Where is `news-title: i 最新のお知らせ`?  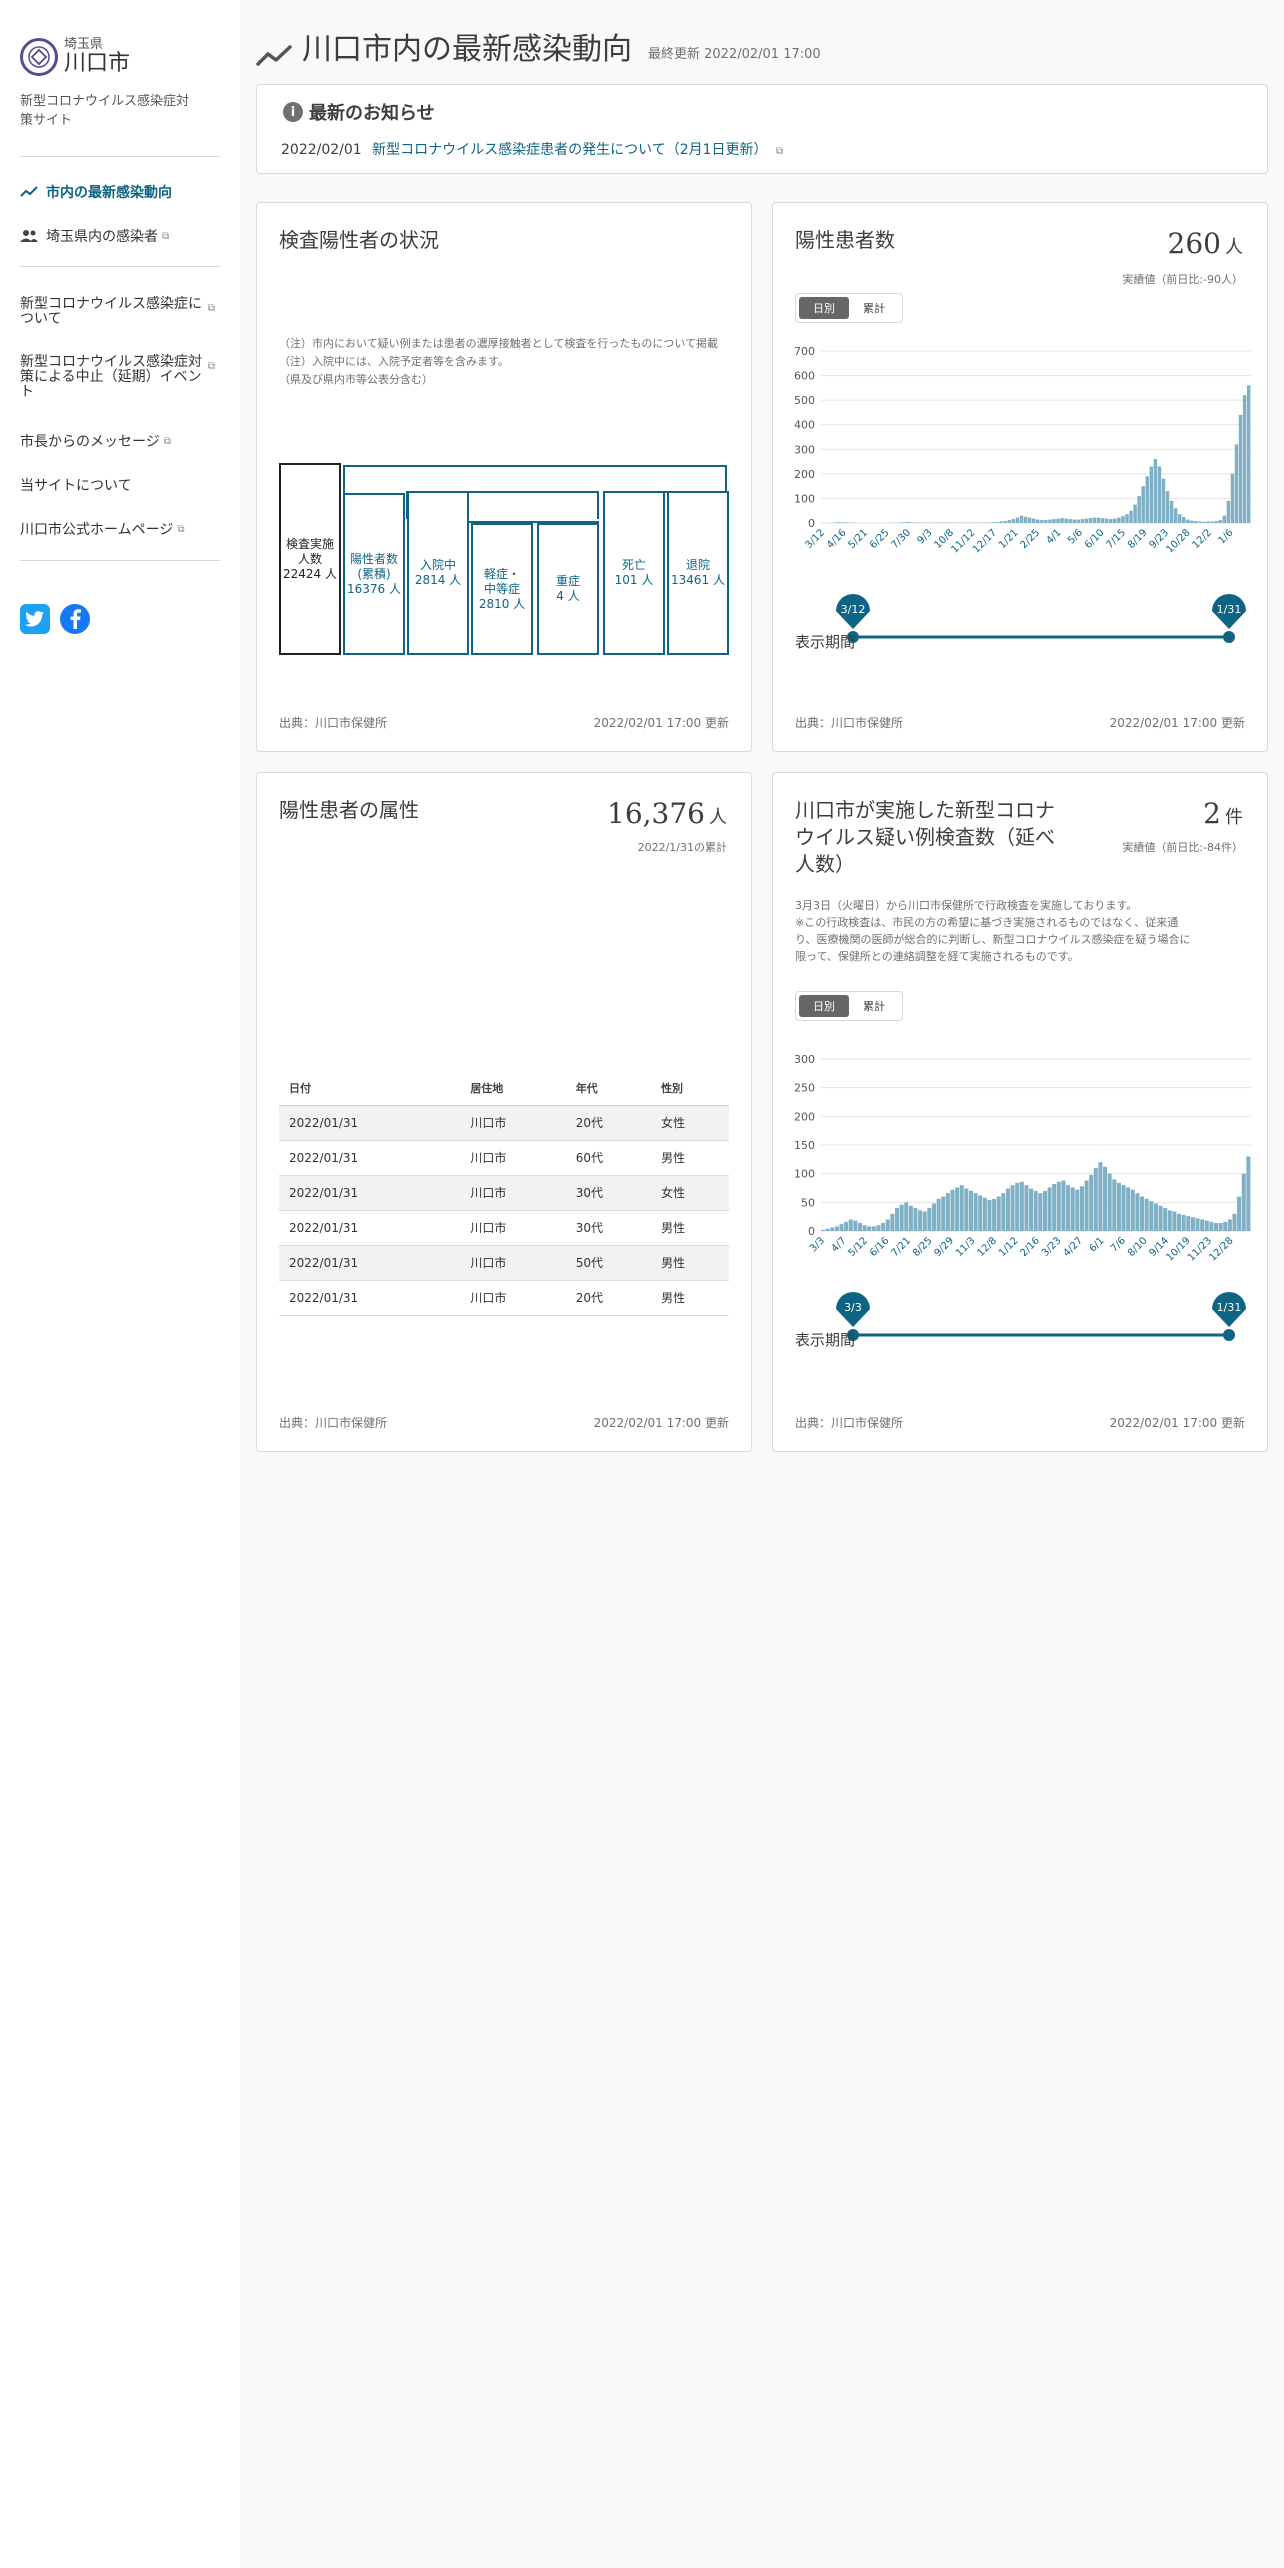
news-title: i 最新のお知らせ is located at coordinates (359, 112).